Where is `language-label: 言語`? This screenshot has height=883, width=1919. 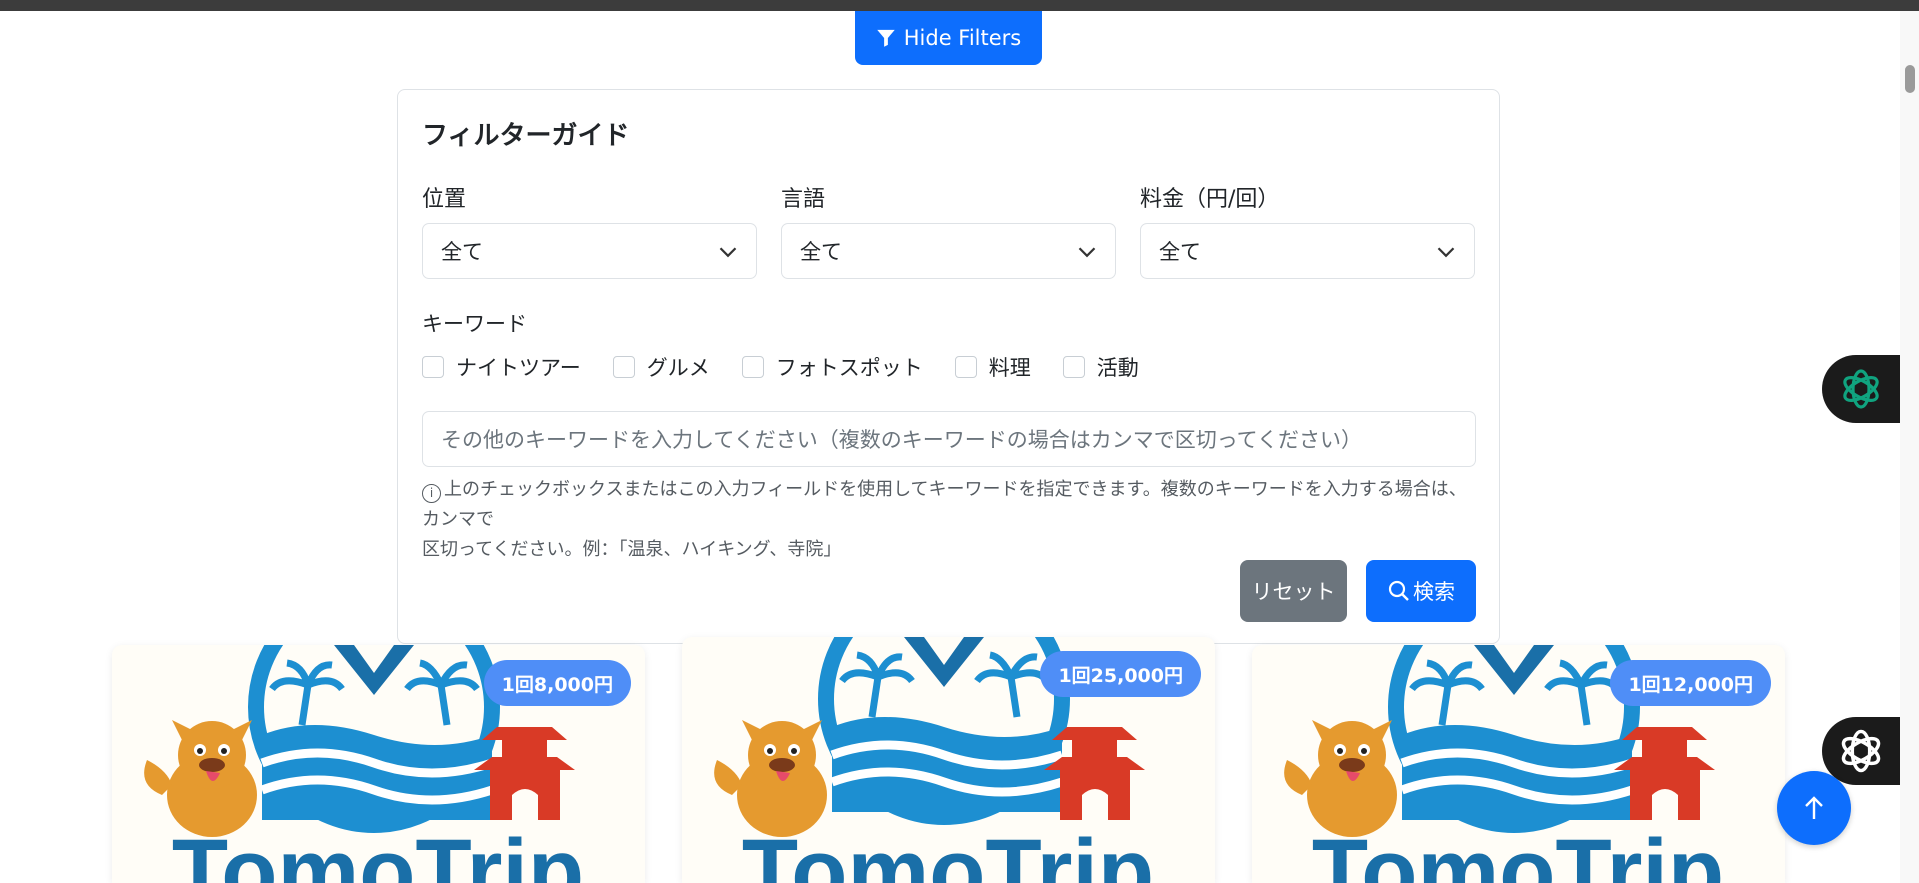
language-label: 言語 is located at coordinates (803, 199).